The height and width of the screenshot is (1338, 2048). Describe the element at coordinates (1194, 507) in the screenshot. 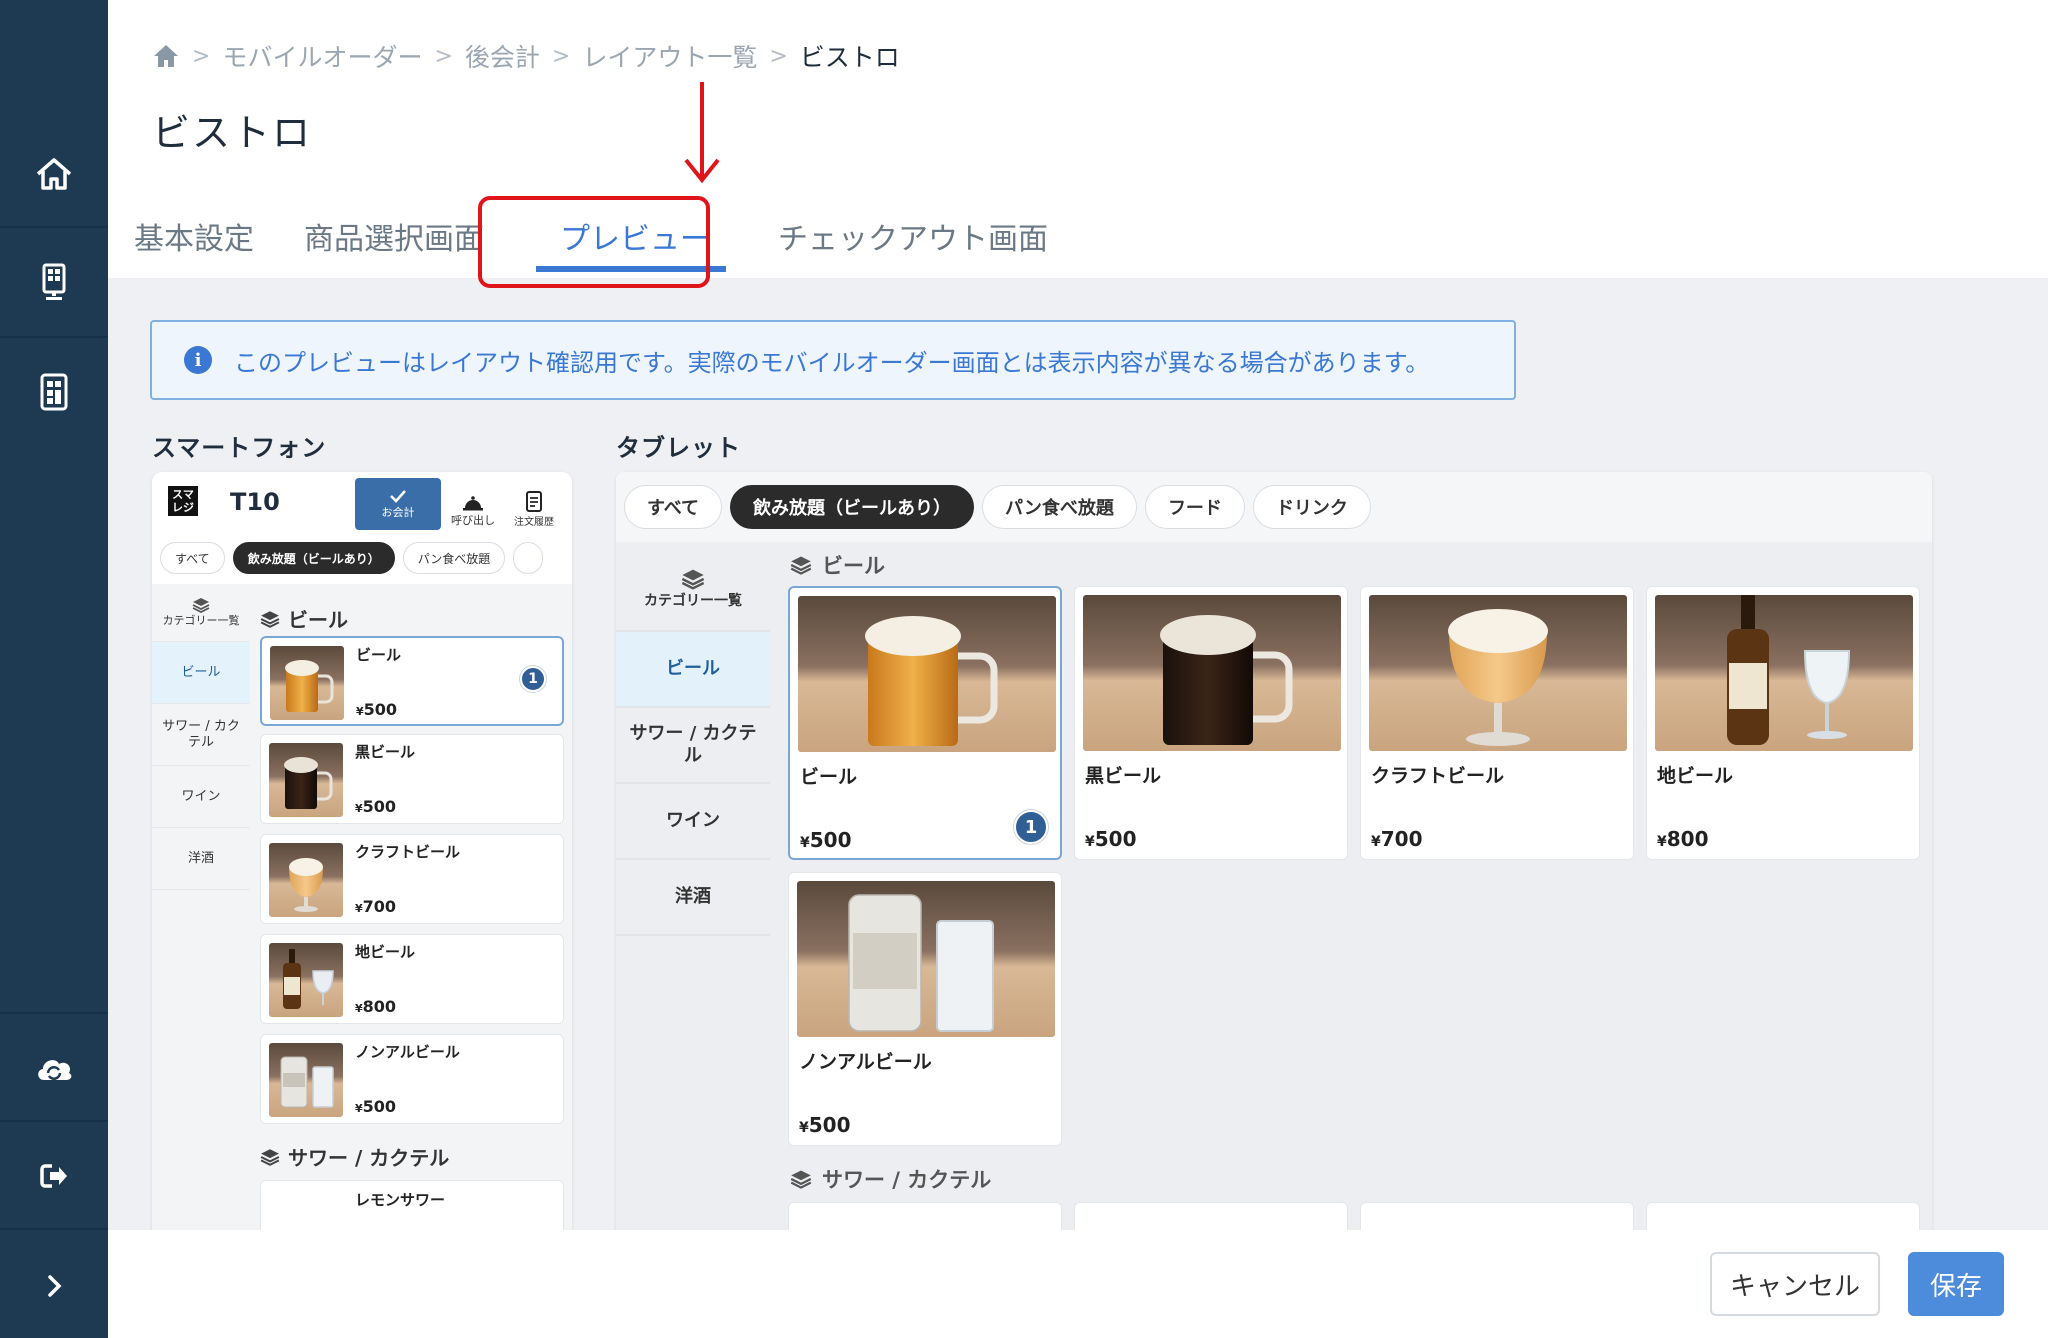

I see `chip-food: フード` at that location.